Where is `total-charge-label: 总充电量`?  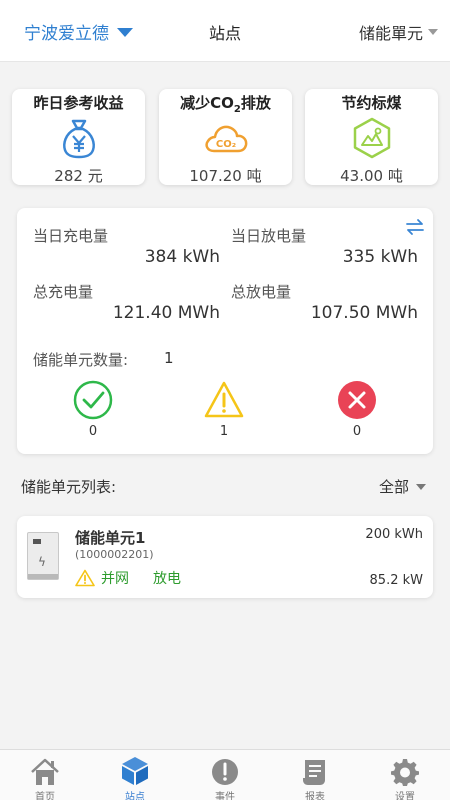 total-charge-label: 总充电量 is located at coordinates (63, 292).